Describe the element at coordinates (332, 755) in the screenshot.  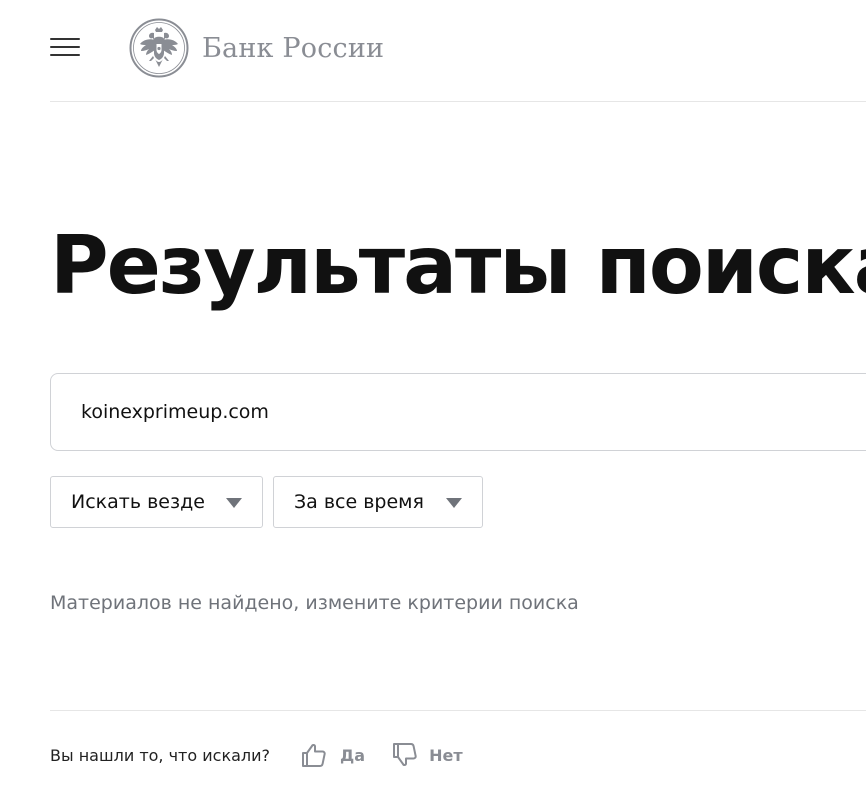
I see `feedback-yes-button: Да` at that location.